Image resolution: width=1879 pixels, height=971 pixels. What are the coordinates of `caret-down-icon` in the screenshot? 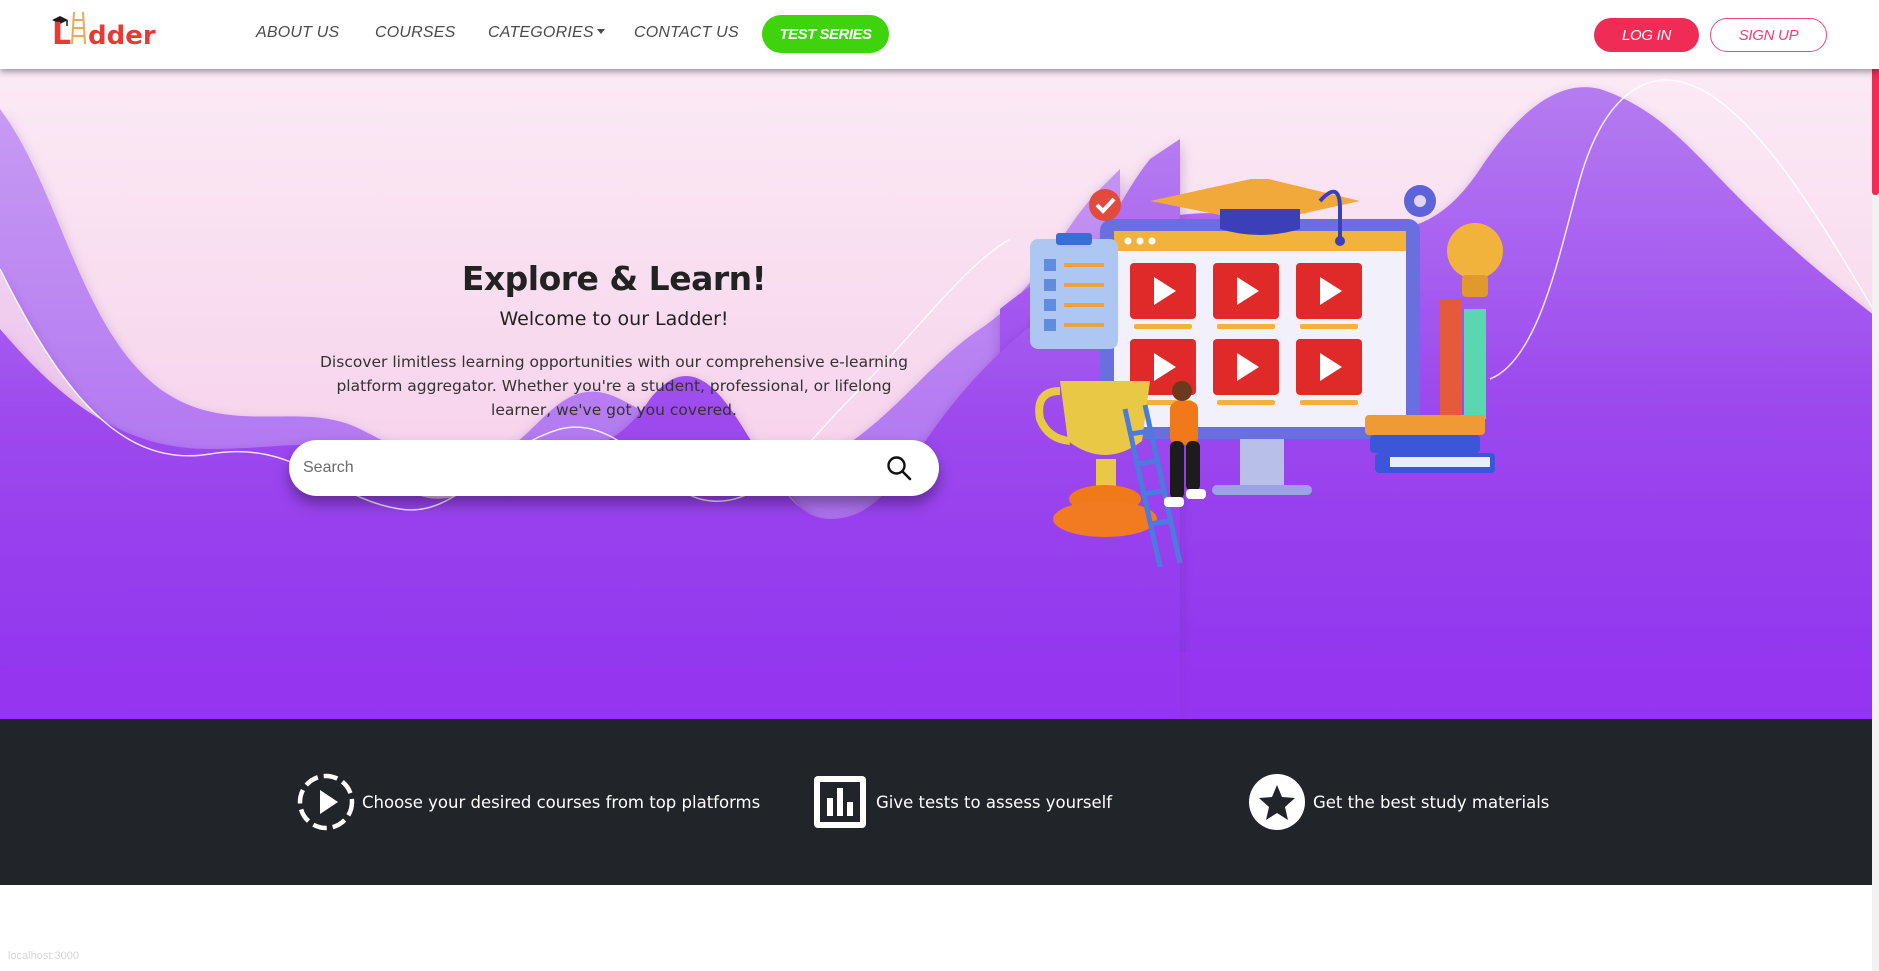 It's located at (600, 31).